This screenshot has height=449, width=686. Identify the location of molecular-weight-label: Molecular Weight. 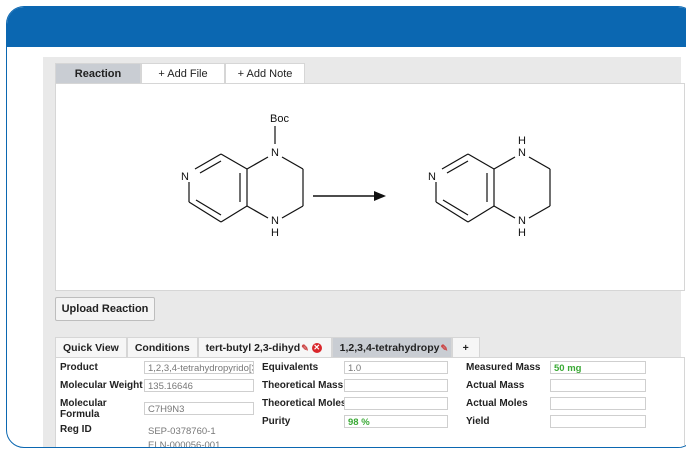
(101, 385).